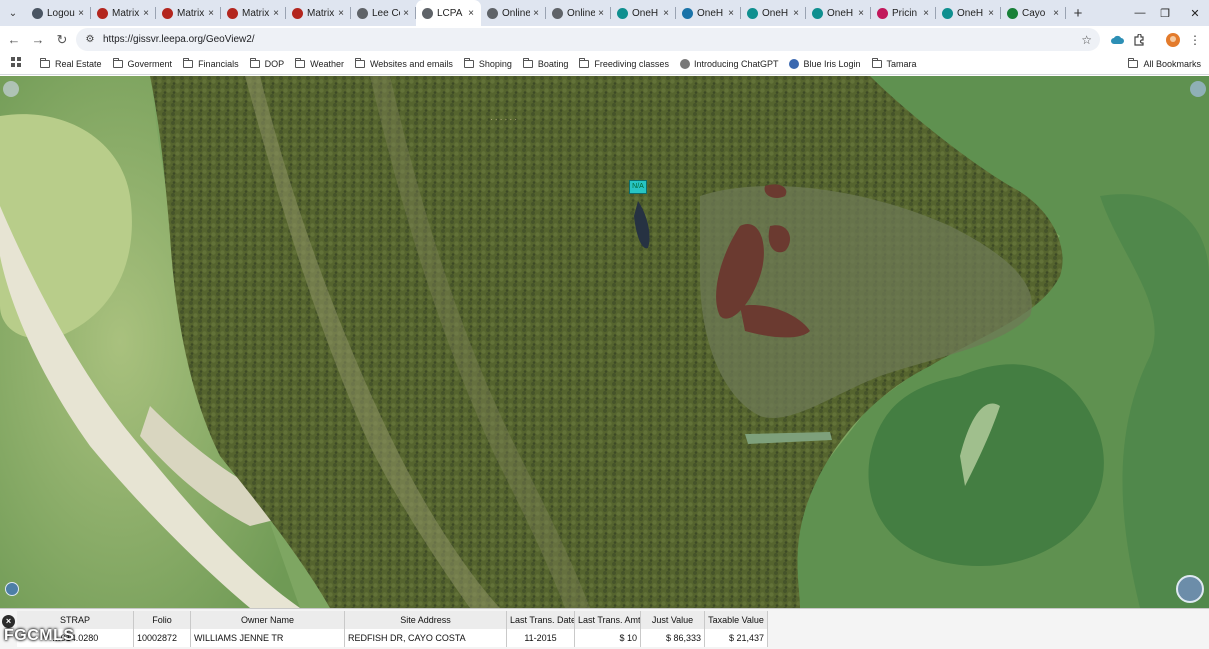 This screenshot has height=649, width=1209. What do you see at coordinates (736, 620) in the screenshot?
I see `column-header: Taxable Value` at bounding box center [736, 620].